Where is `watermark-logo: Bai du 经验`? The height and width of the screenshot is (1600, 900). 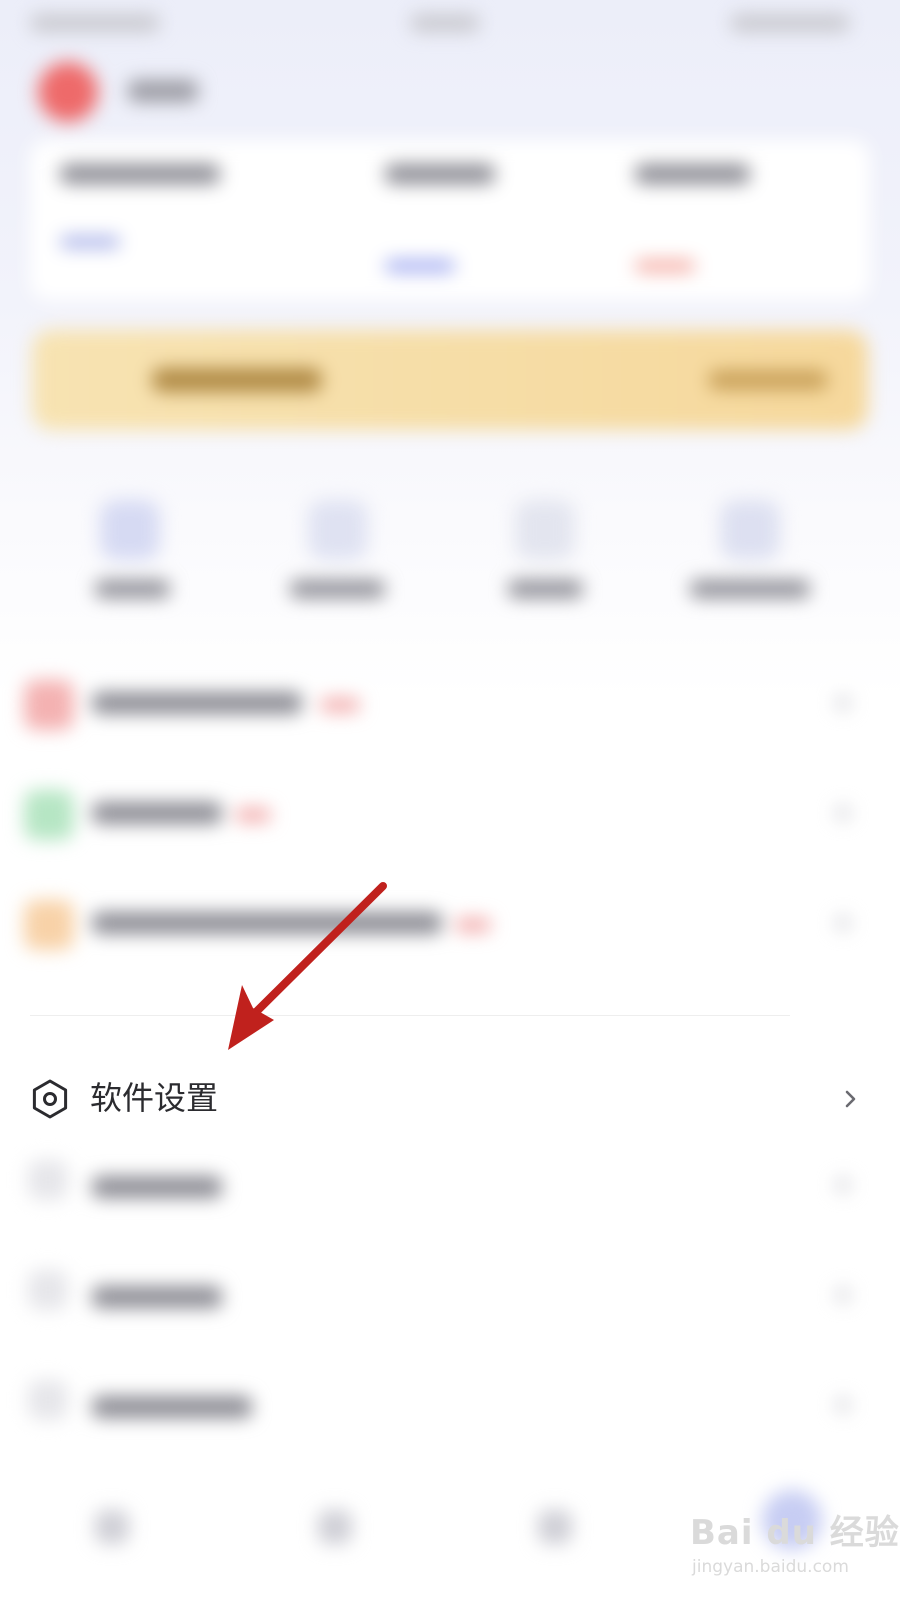 watermark-logo: Bai du 经验 is located at coordinates (795, 1533).